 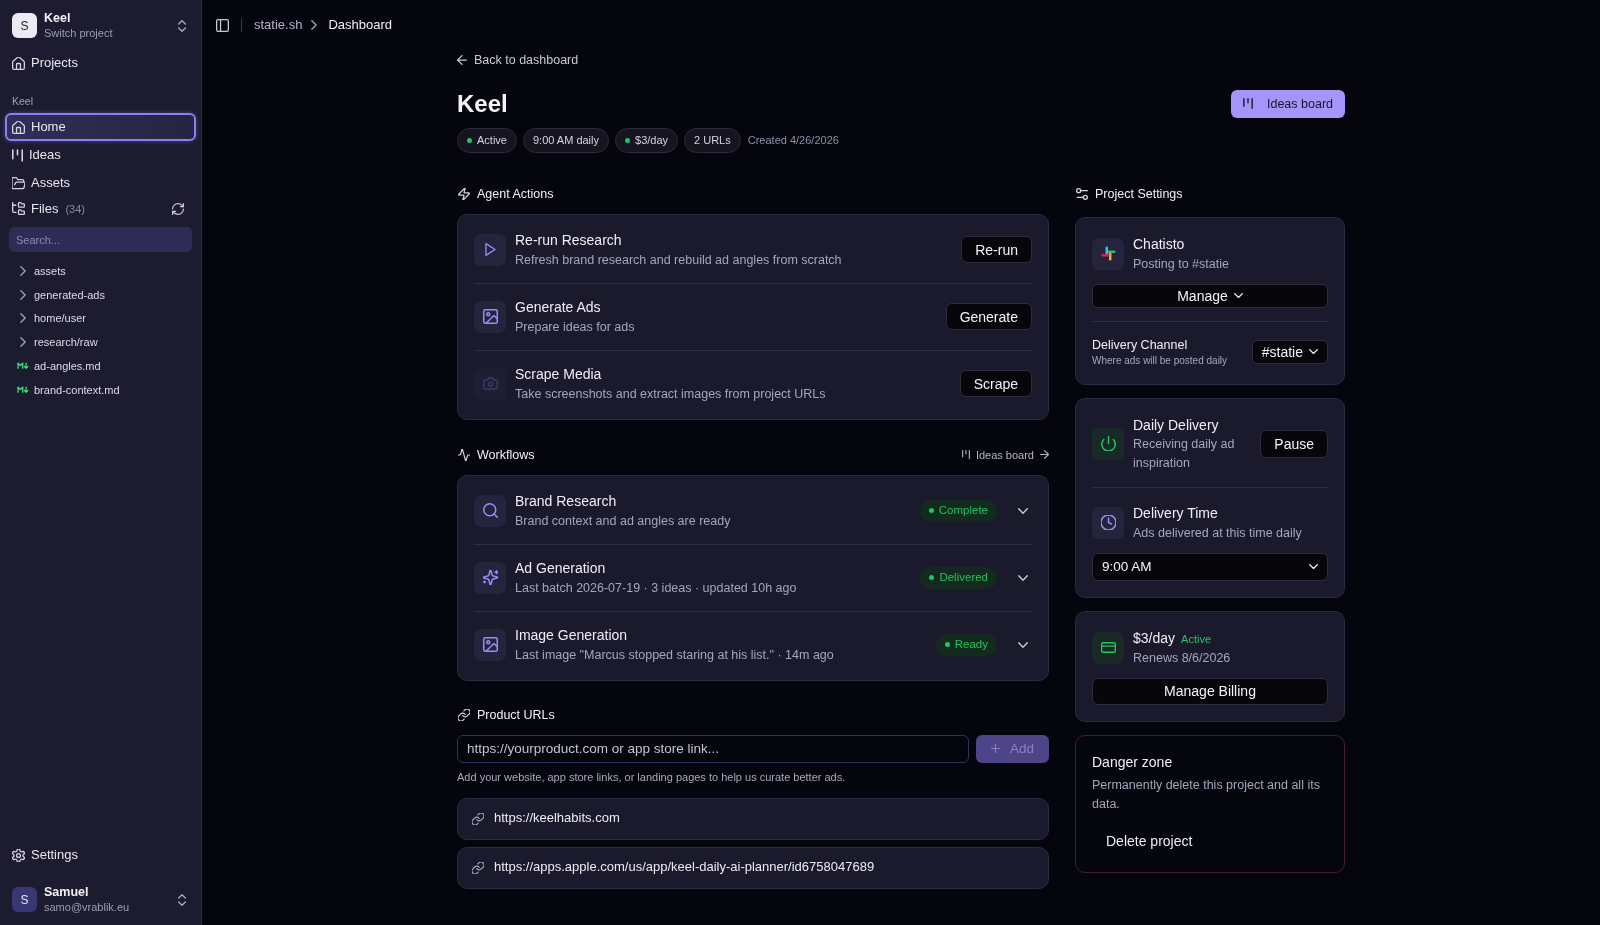 What do you see at coordinates (58, 18) in the screenshot?
I see `project-name: Keel` at bounding box center [58, 18].